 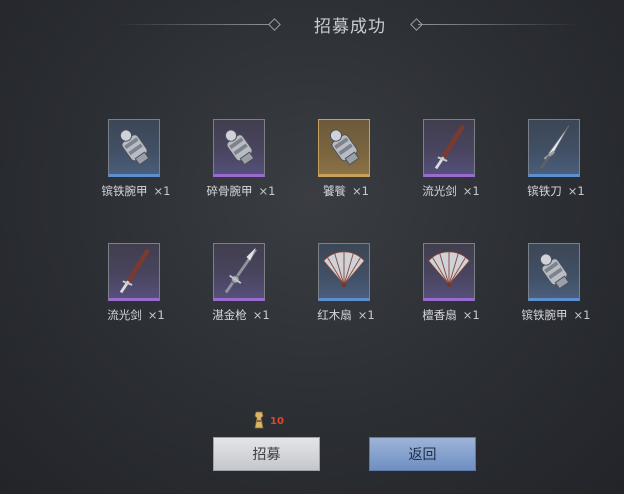 What do you see at coordinates (334, 315) in the screenshot?
I see `item-name: 红木扇` at bounding box center [334, 315].